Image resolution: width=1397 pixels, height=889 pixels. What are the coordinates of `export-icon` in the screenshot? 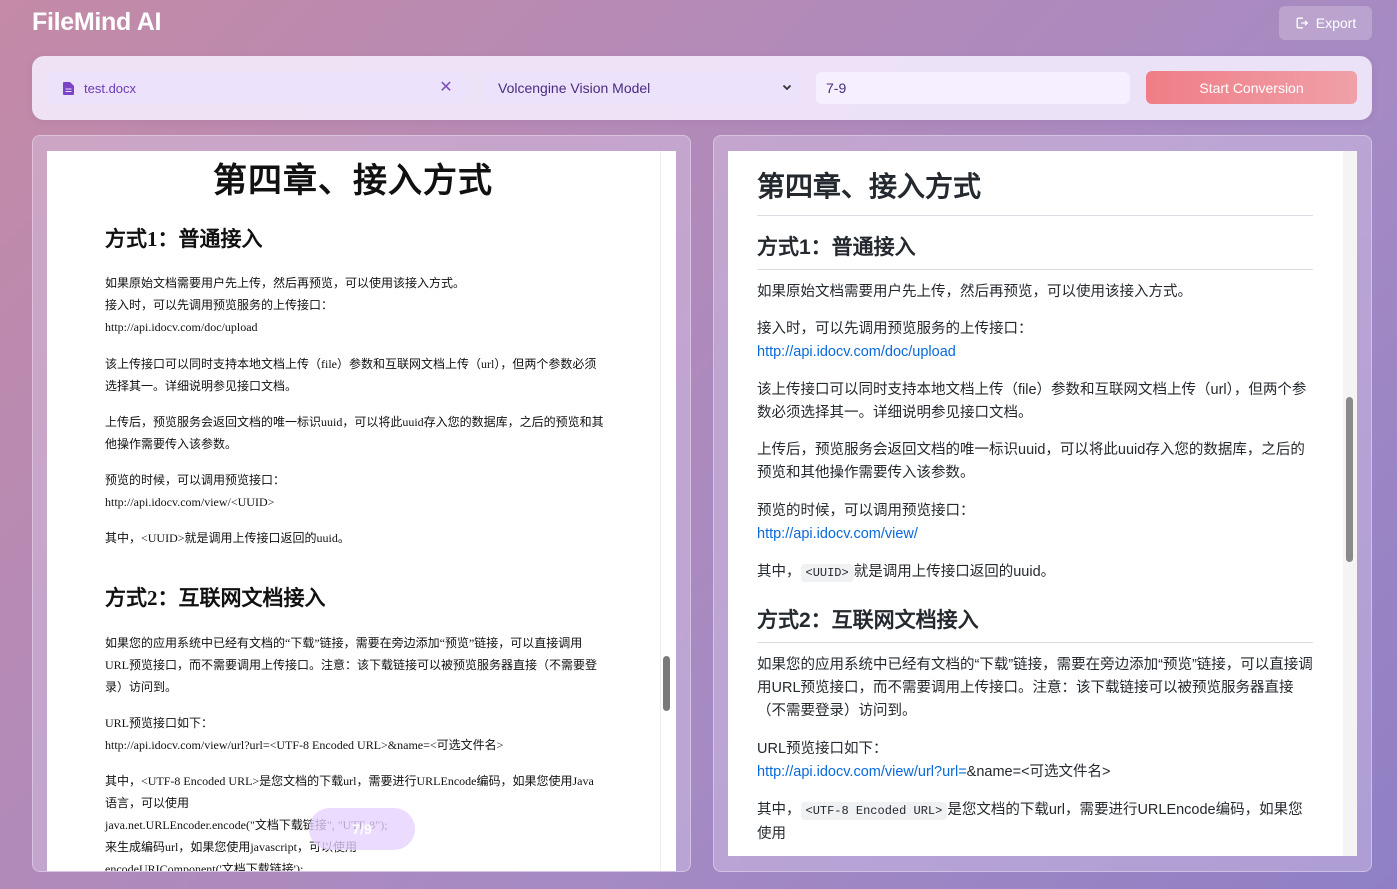 It's located at (1302, 23).